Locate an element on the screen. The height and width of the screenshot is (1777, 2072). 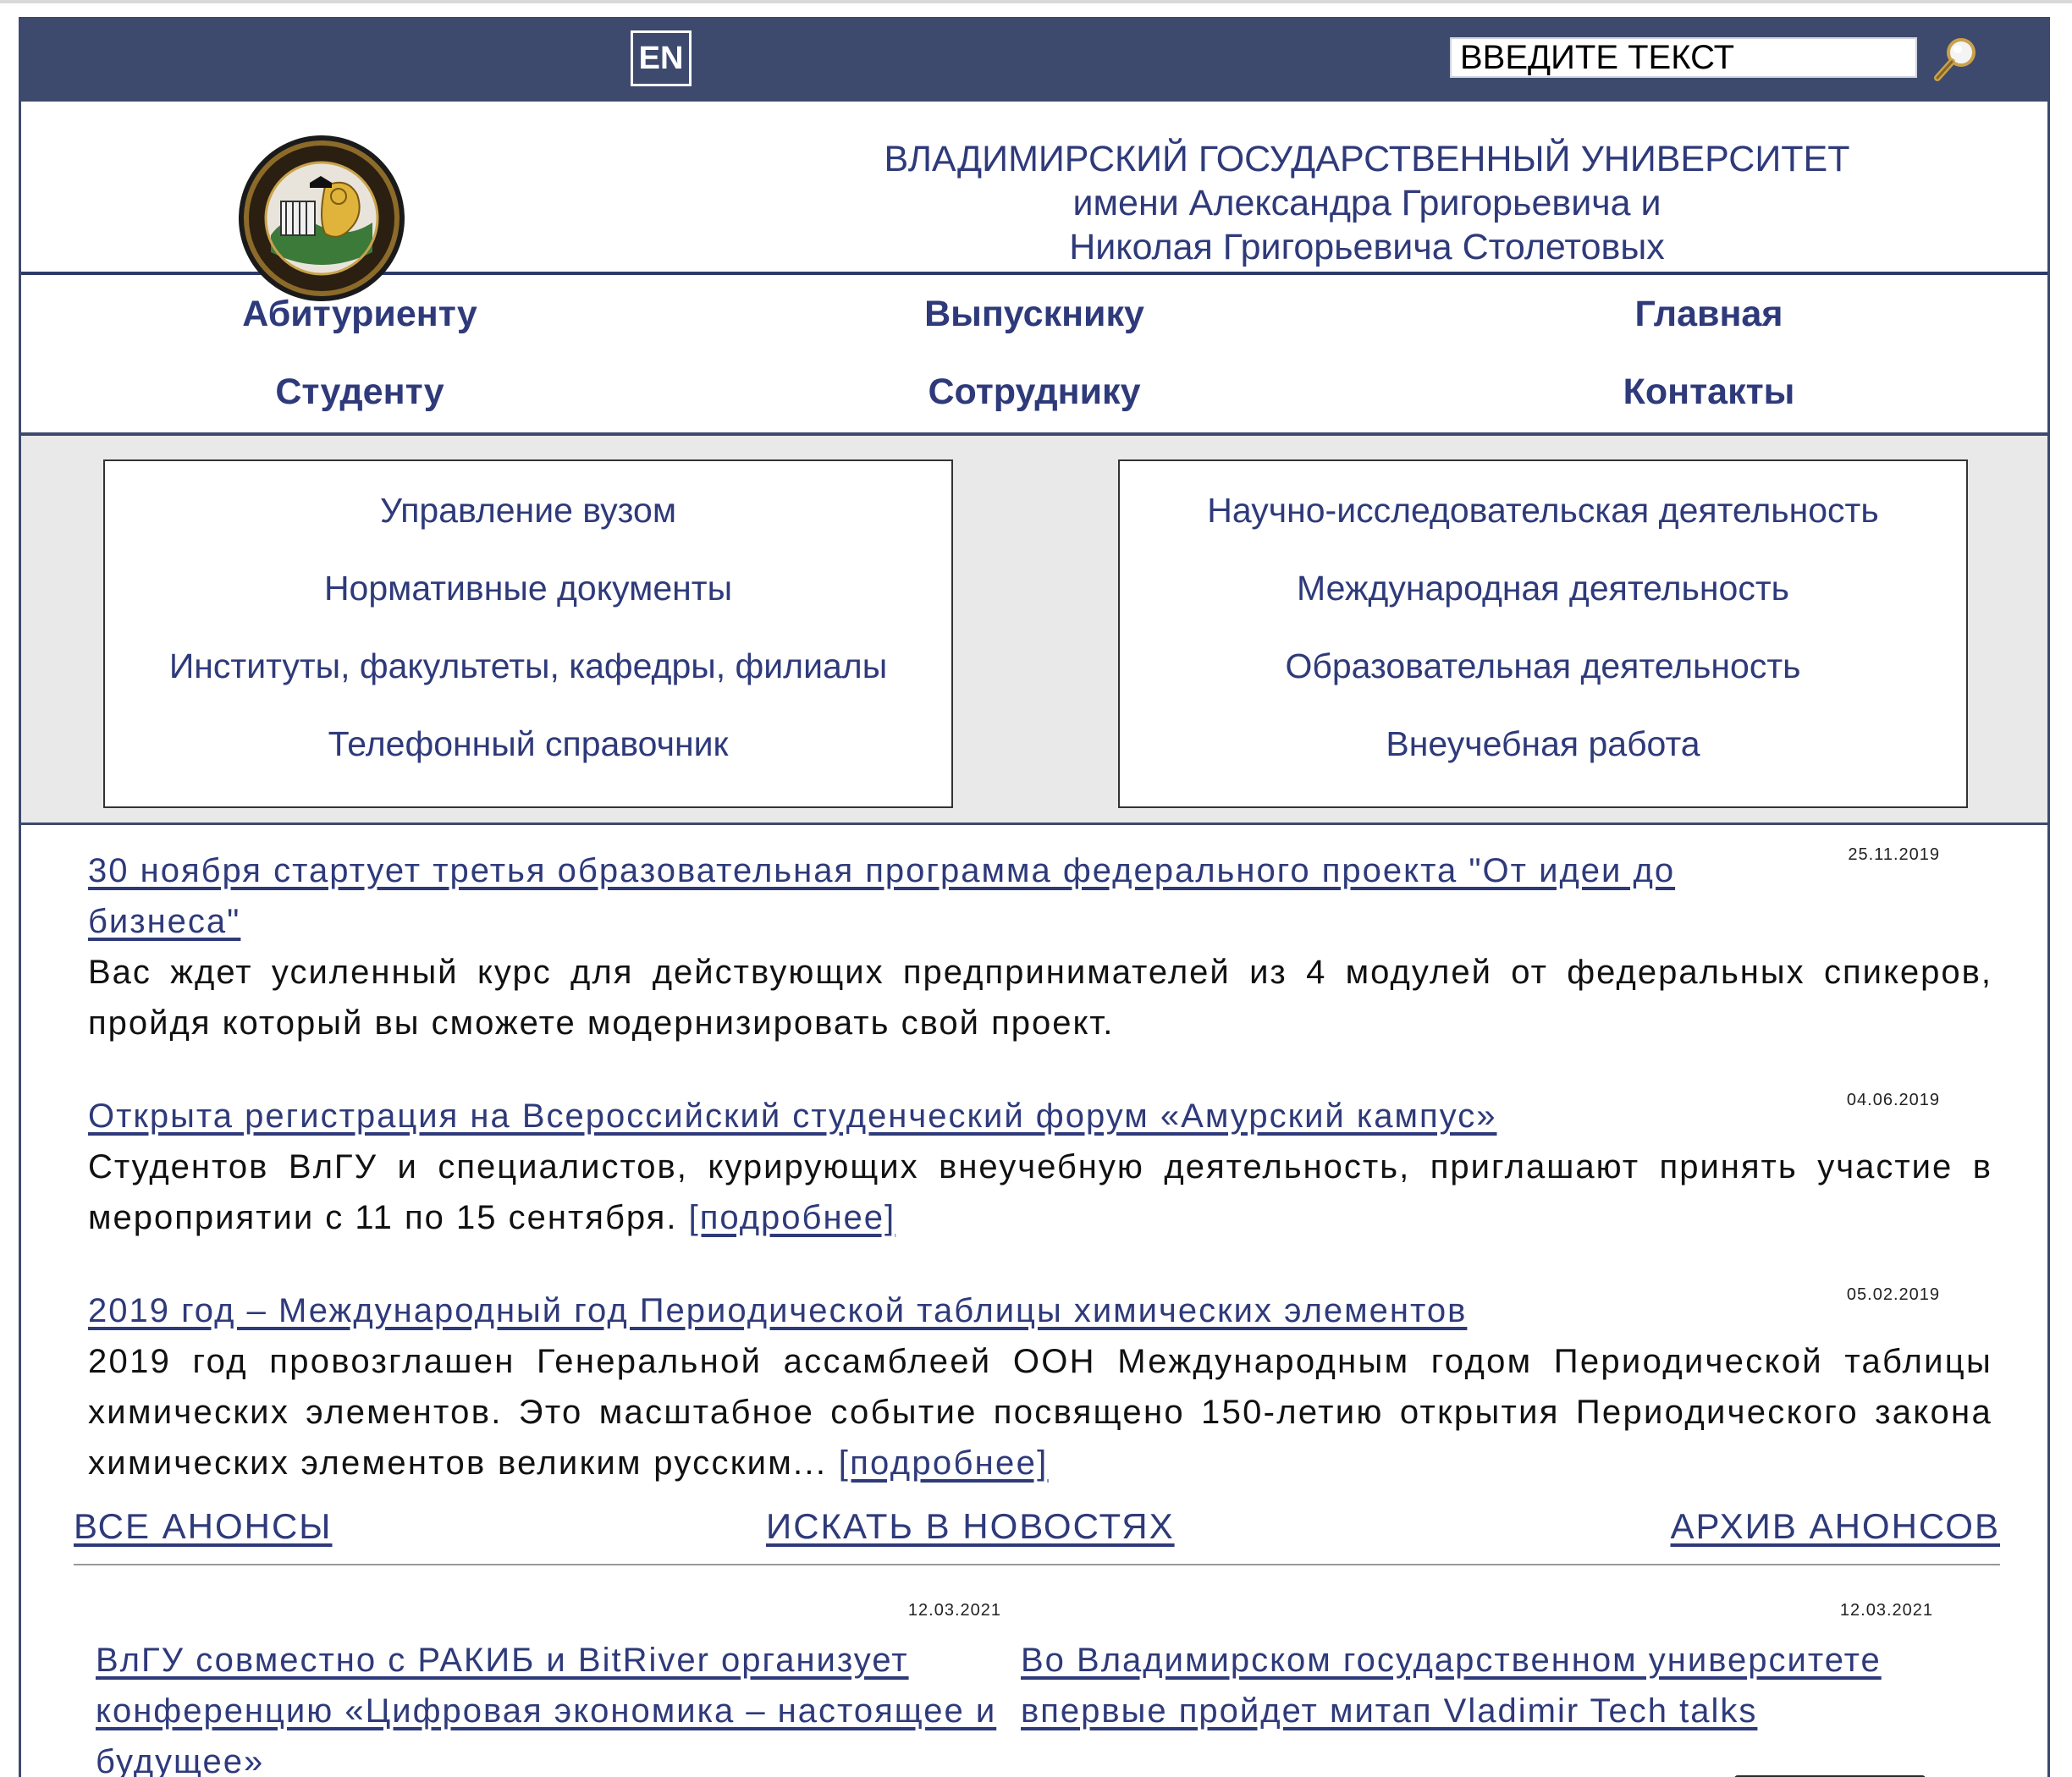
nav-graduate: Выпускнику is located at coordinates (1034, 314).